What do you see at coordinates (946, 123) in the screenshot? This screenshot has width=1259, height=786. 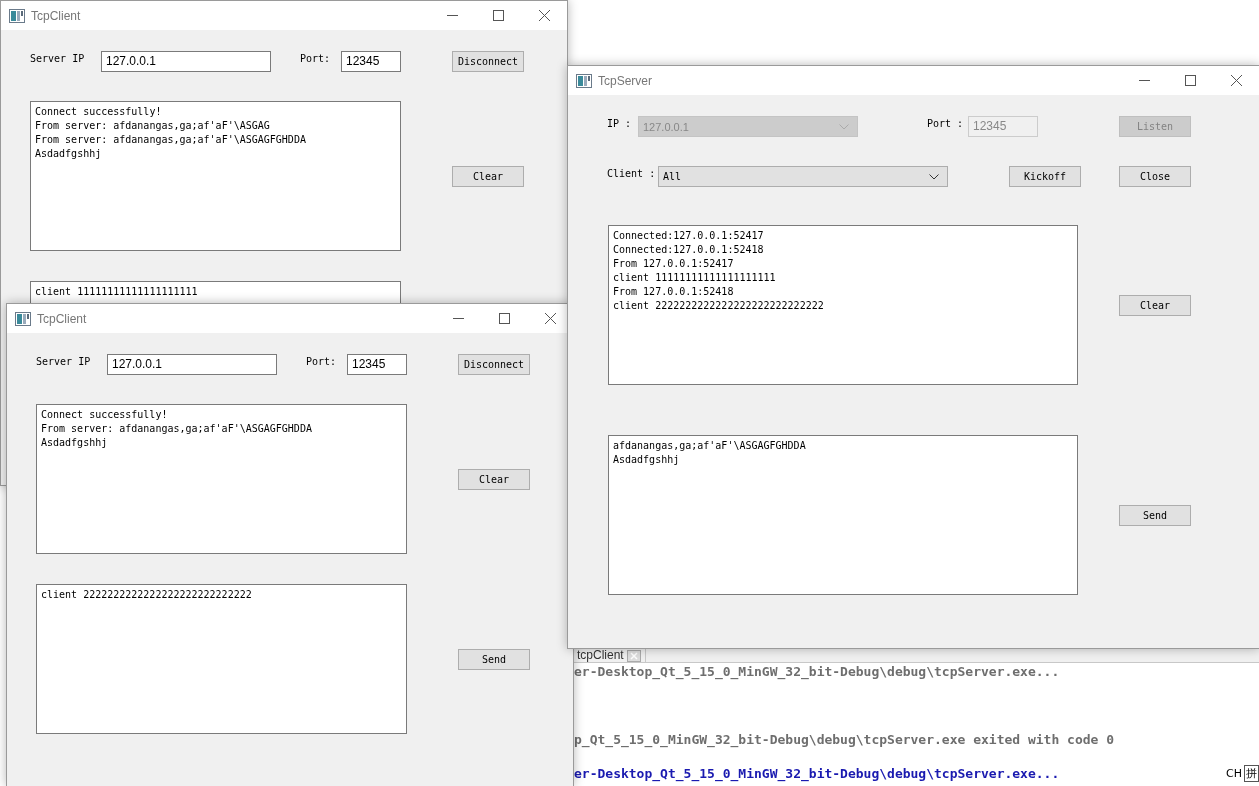 I see `port-label: Port :` at bounding box center [946, 123].